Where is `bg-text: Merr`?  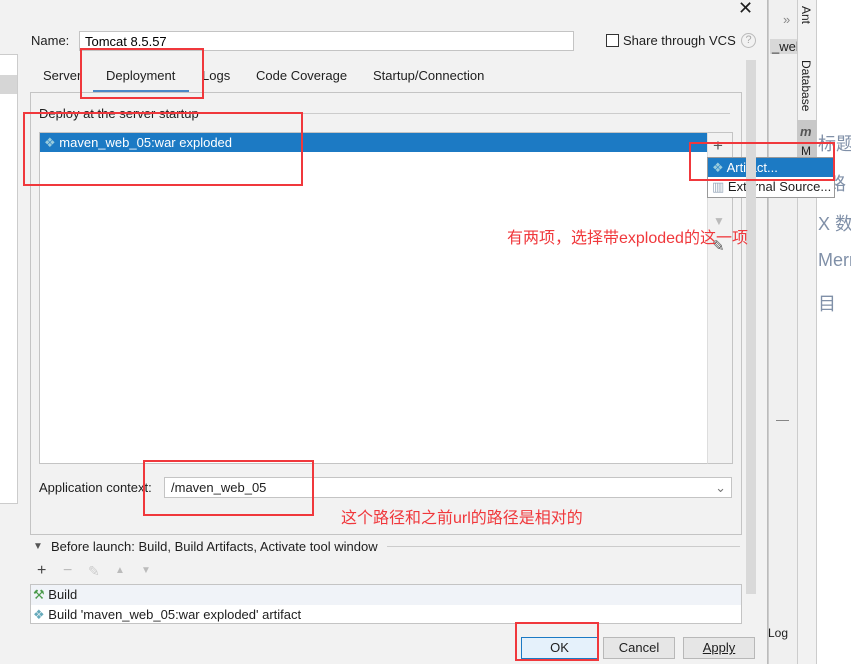 bg-text: Merr is located at coordinates (834, 260).